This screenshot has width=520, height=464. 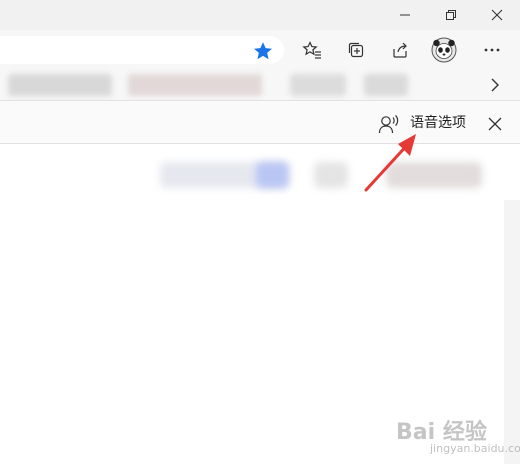 I want to click on more-icon, so click(x=492, y=50).